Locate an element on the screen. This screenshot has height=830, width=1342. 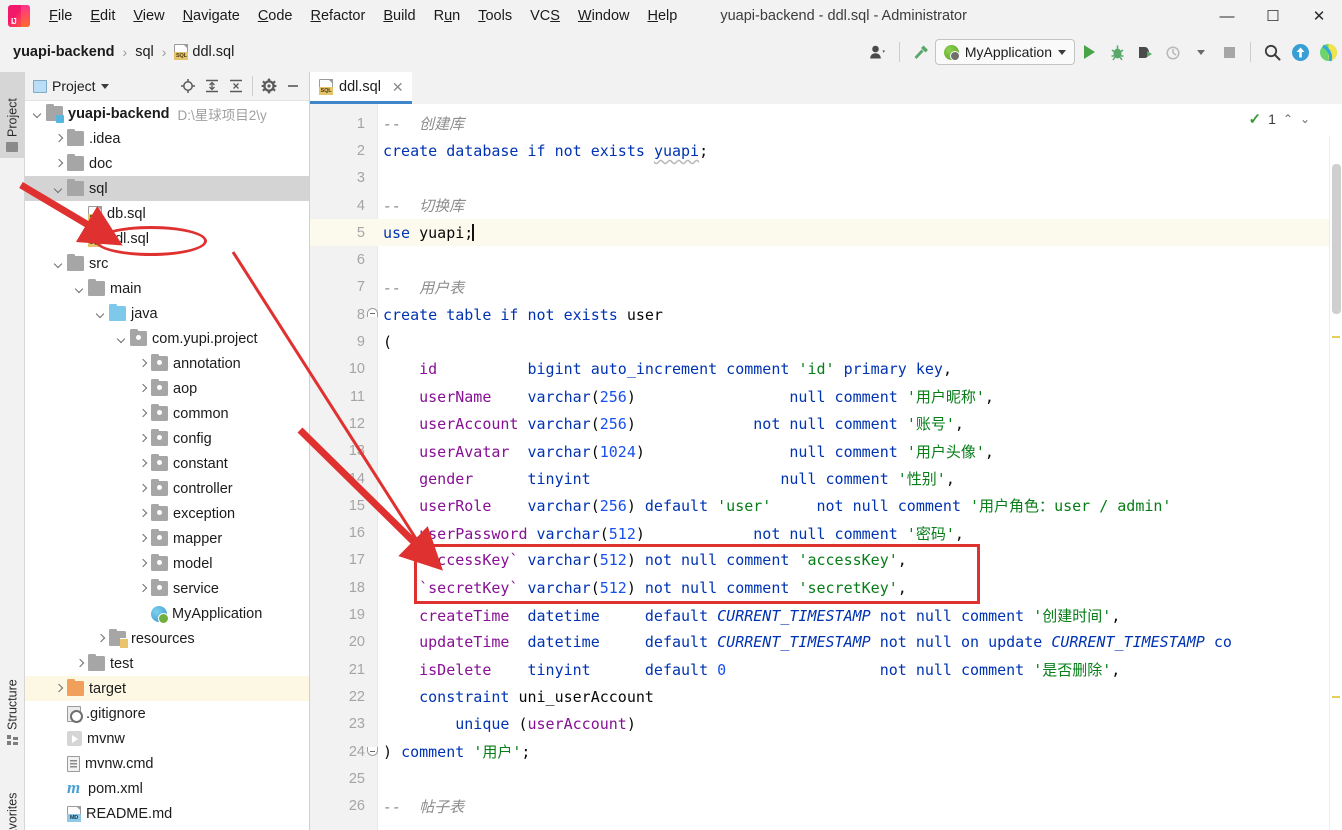
code-line-25: 25 is located at coordinates (826, 778).